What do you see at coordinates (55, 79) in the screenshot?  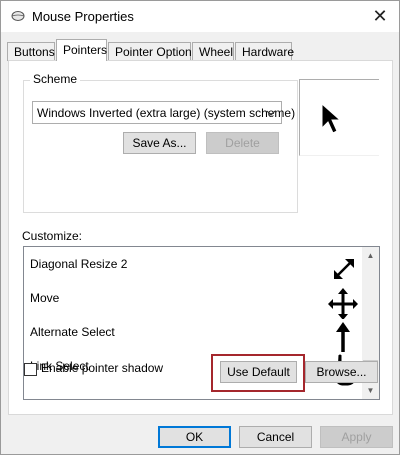 I see `scheme-group-label: Scheme` at bounding box center [55, 79].